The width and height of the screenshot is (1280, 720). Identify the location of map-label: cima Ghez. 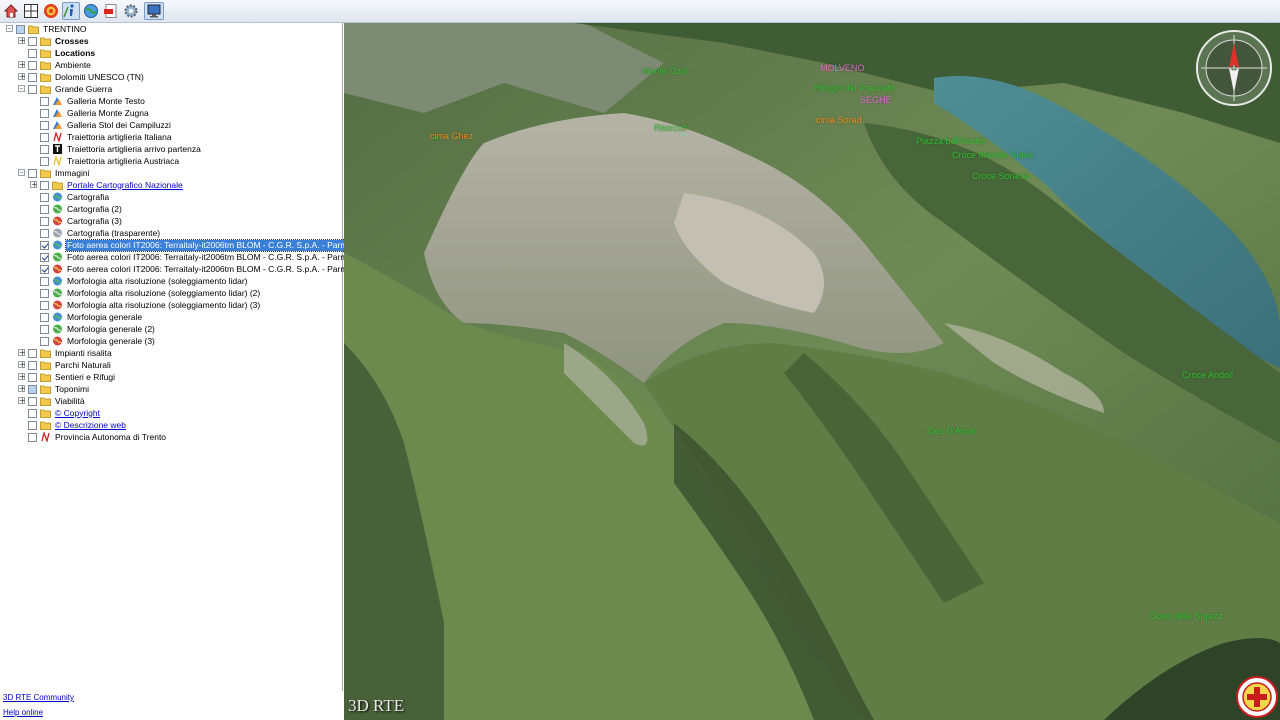
(451, 136).